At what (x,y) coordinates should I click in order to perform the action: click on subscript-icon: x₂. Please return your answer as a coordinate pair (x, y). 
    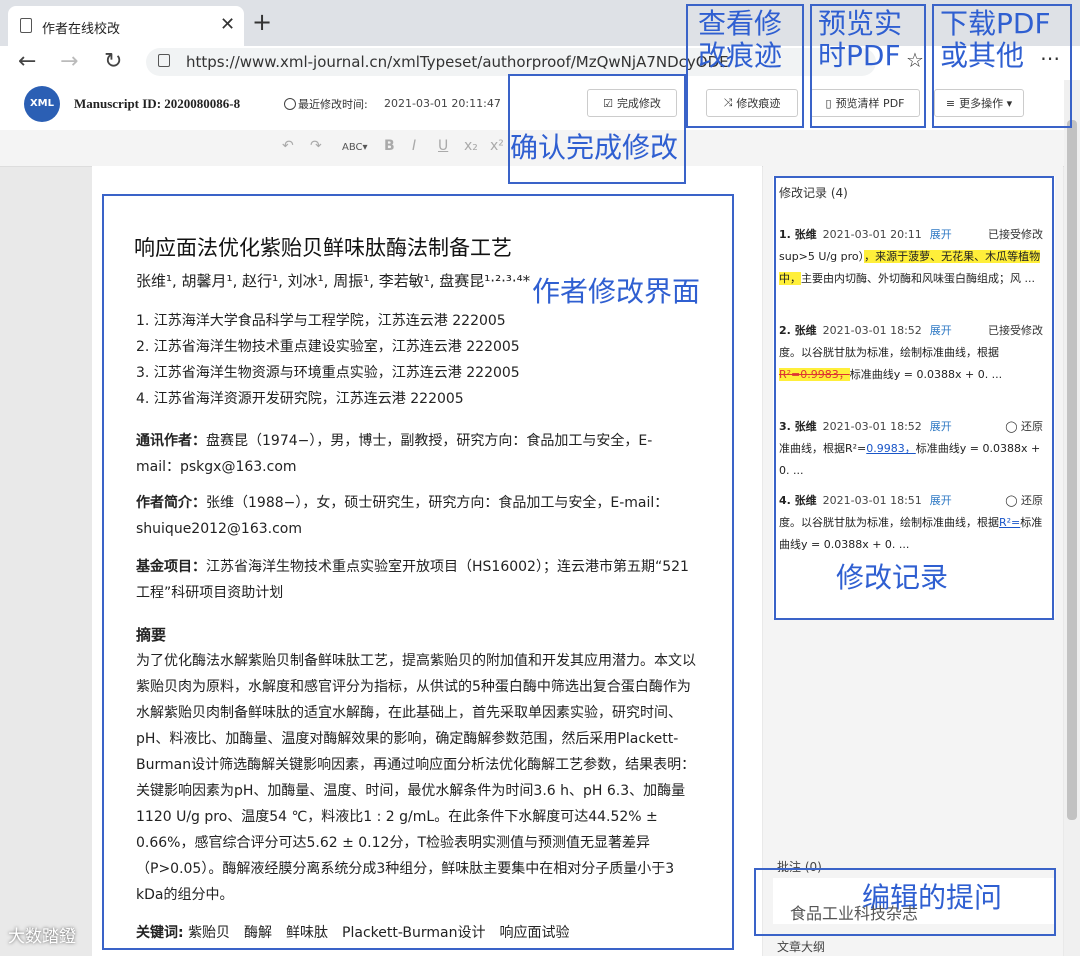
    Looking at the image, I should click on (471, 146).